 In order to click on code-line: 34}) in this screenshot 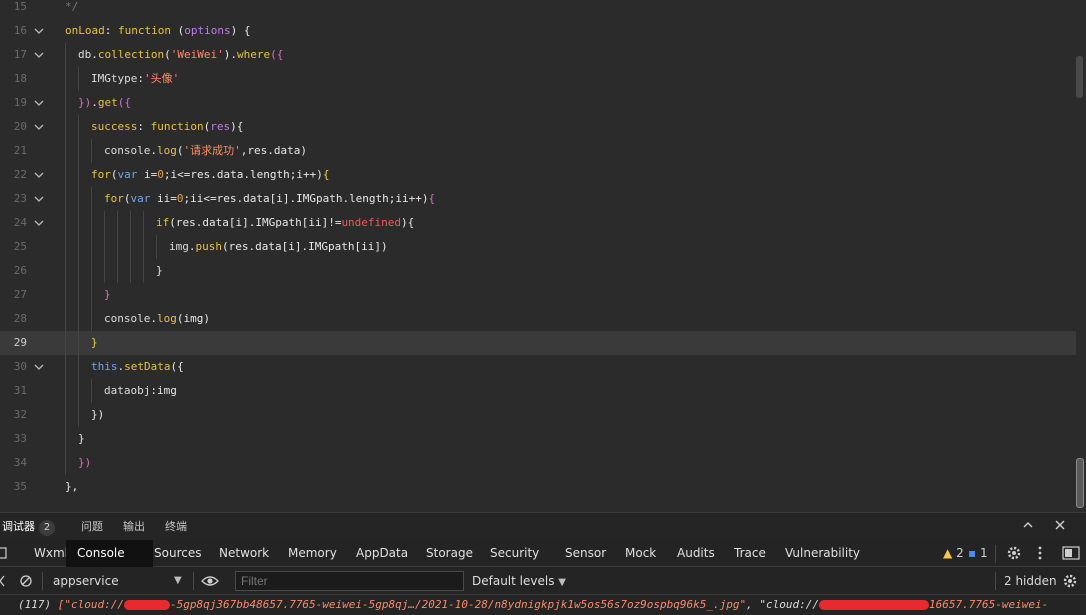, I will do `click(538, 463)`.